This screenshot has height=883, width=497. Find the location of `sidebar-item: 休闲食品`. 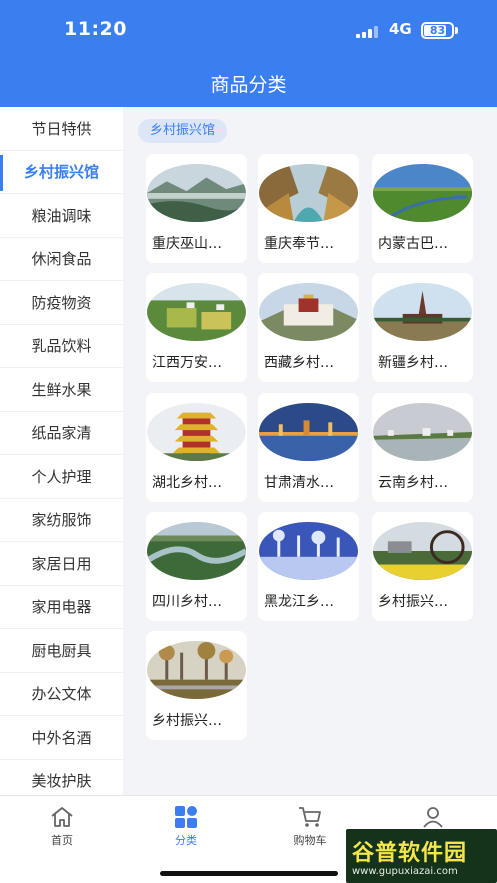

sidebar-item: 休闲食品 is located at coordinates (61, 259).